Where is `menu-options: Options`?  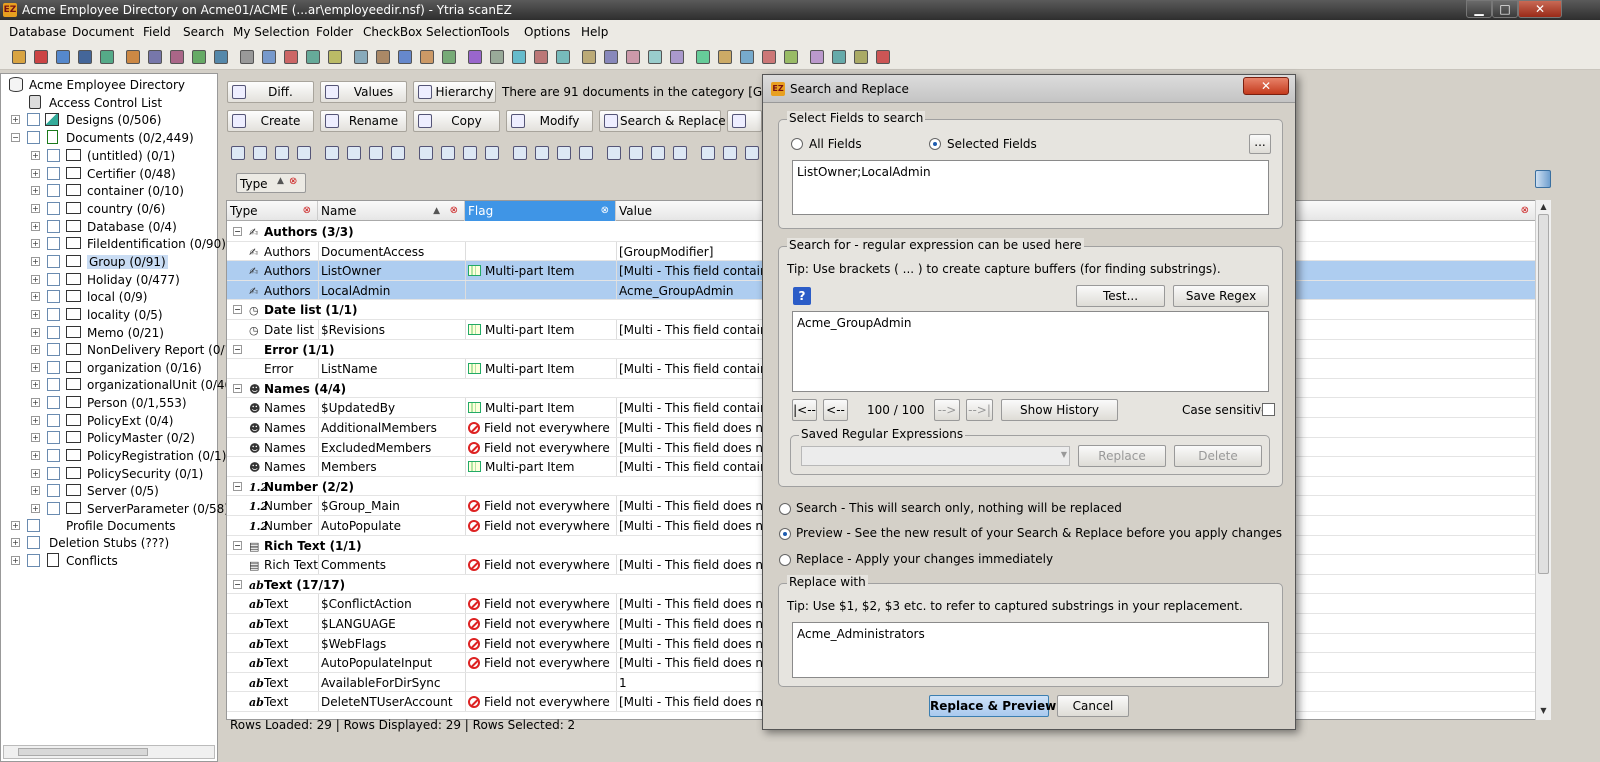
menu-options: Options is located at coordinates (547, 32).